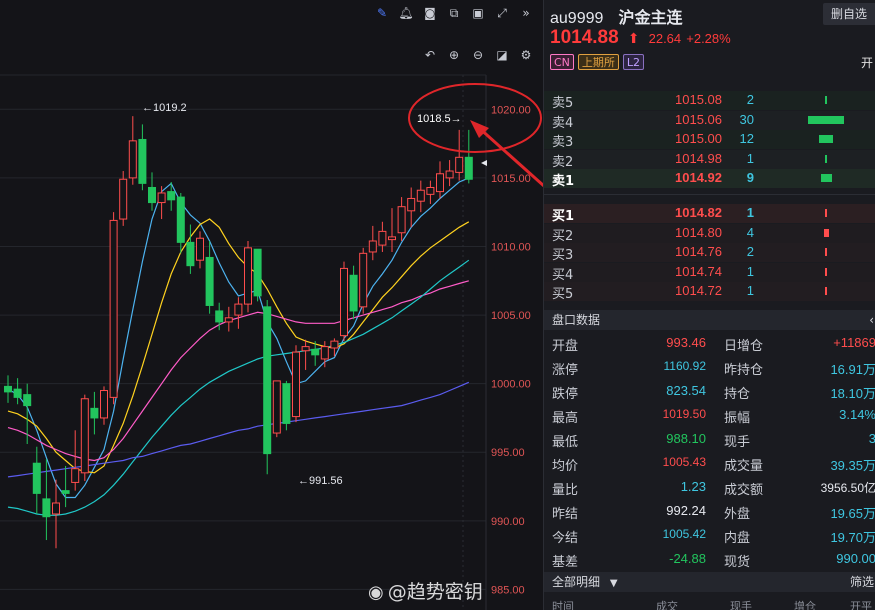 Image resolution: width=875 pixels, height=610 pixels. What do you see at coordinates (709, 463) in the screenshot?
I see `market-data-row: 均价 1005.43 成交量 39.35万` at bounding box center [709, 463].